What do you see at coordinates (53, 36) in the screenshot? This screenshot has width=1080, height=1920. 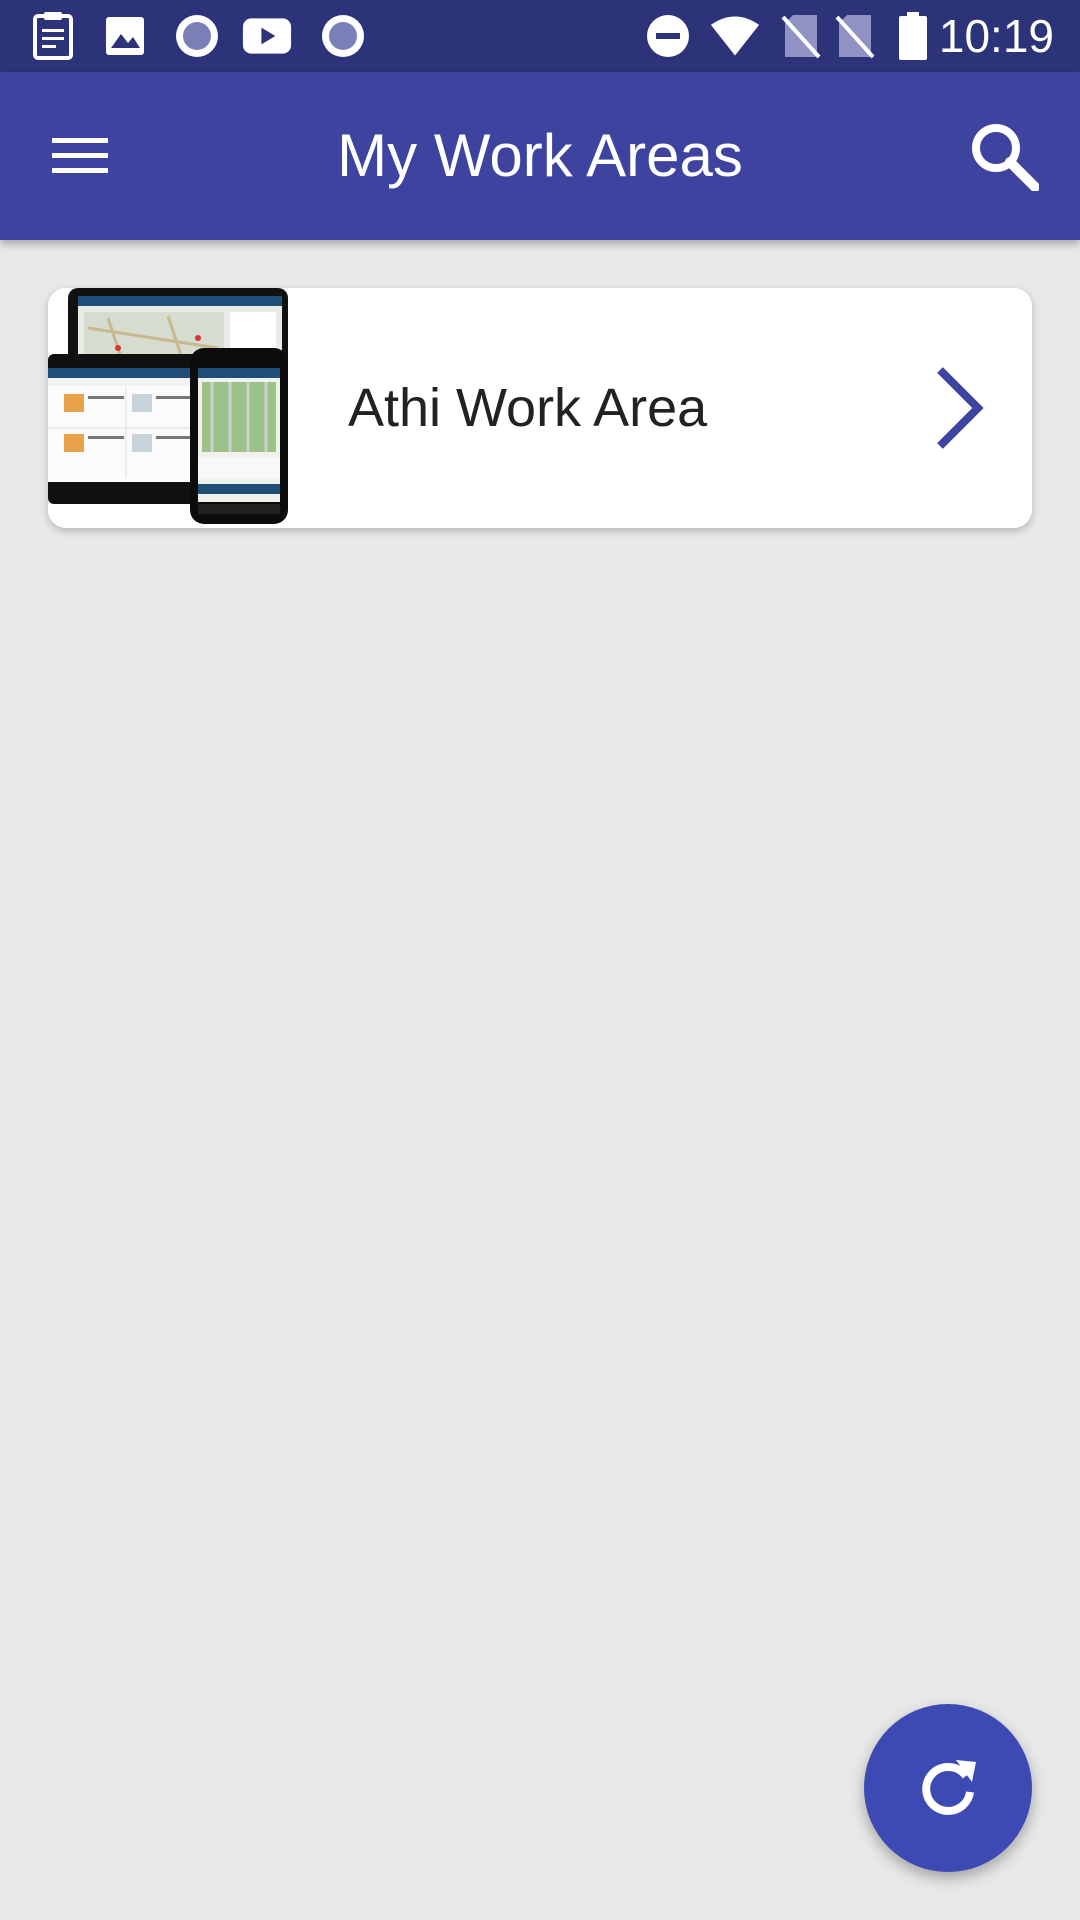 I see `clipboard-icon` at bounding box center [53, 36].